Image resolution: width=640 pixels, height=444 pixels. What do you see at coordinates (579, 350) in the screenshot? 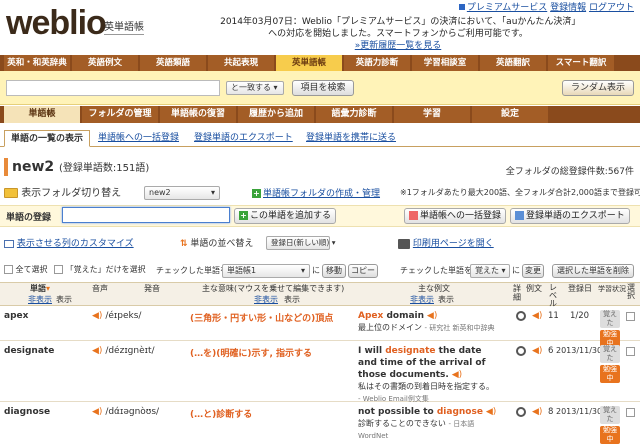
I see `row-date: 2013/11/30` at bounding box center [579, 350].